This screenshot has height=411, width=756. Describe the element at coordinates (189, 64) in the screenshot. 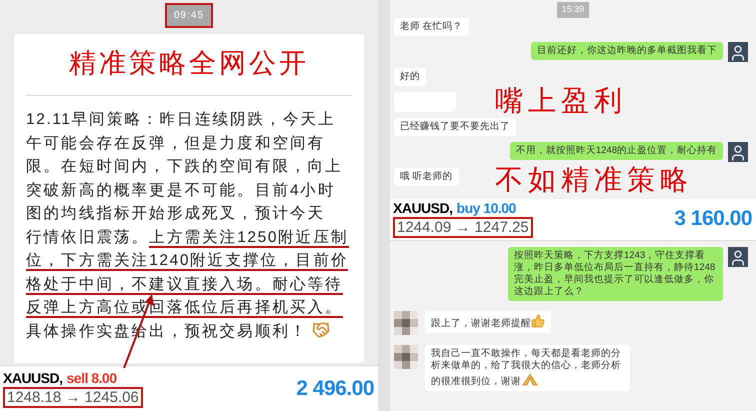

I see `headline: 精准策略全网公开` at that location.